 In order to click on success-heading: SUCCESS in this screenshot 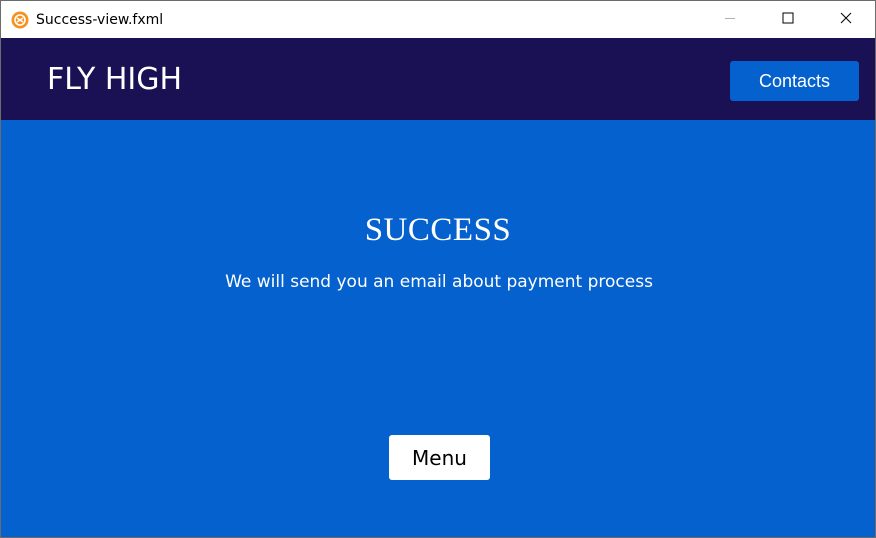, I will do `click(438, 230)`.